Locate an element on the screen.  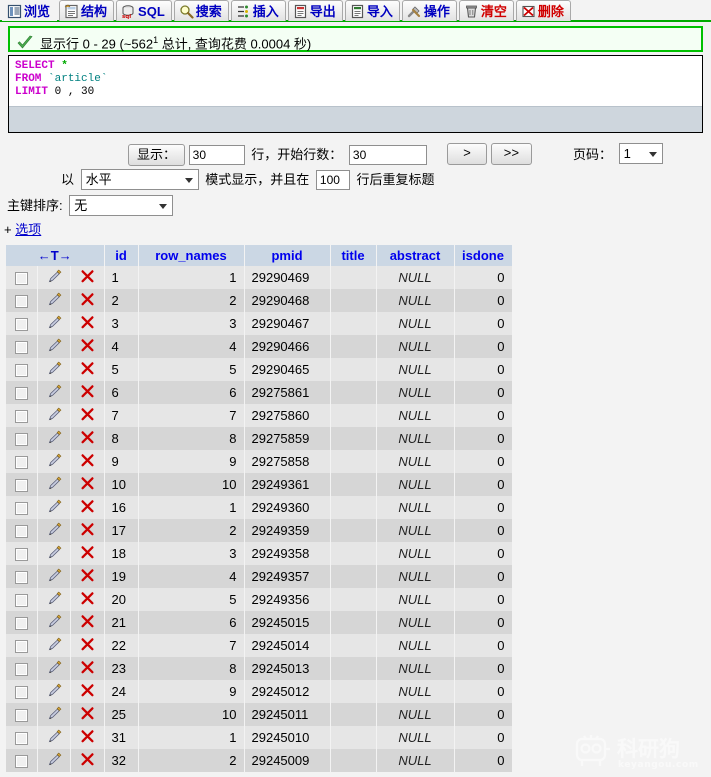
cell-row-names: 8 is located at coordinates (191, 438).